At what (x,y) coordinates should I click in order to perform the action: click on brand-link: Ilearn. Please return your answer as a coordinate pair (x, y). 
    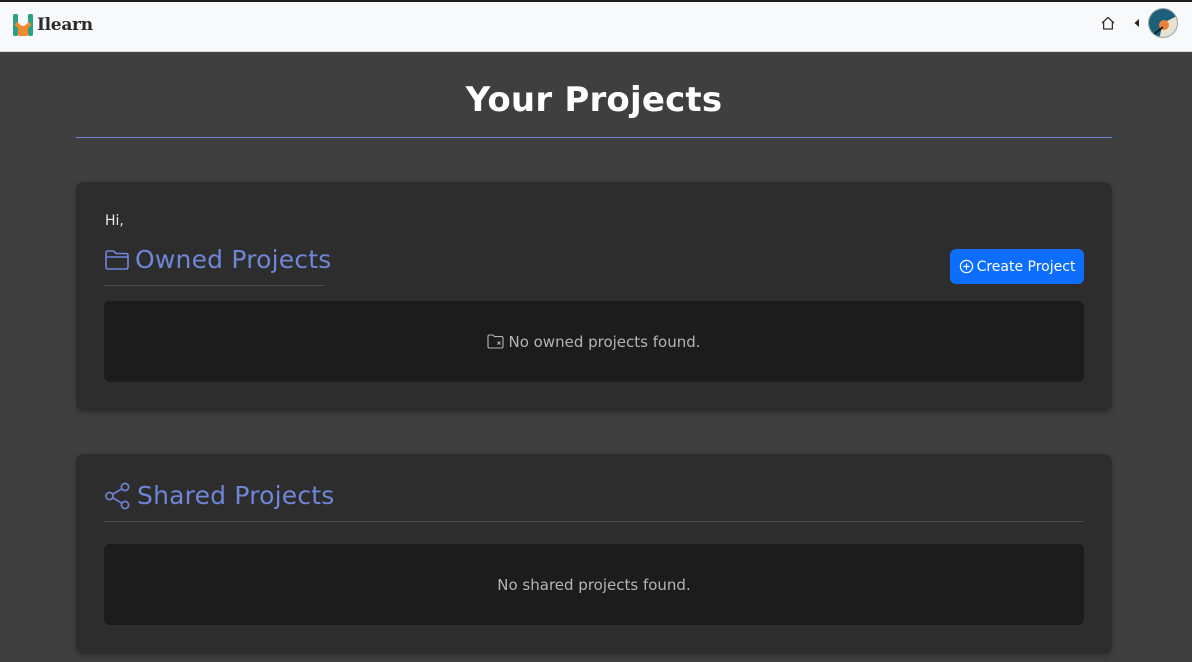
    Looking at the image, I should click on (52, 25).